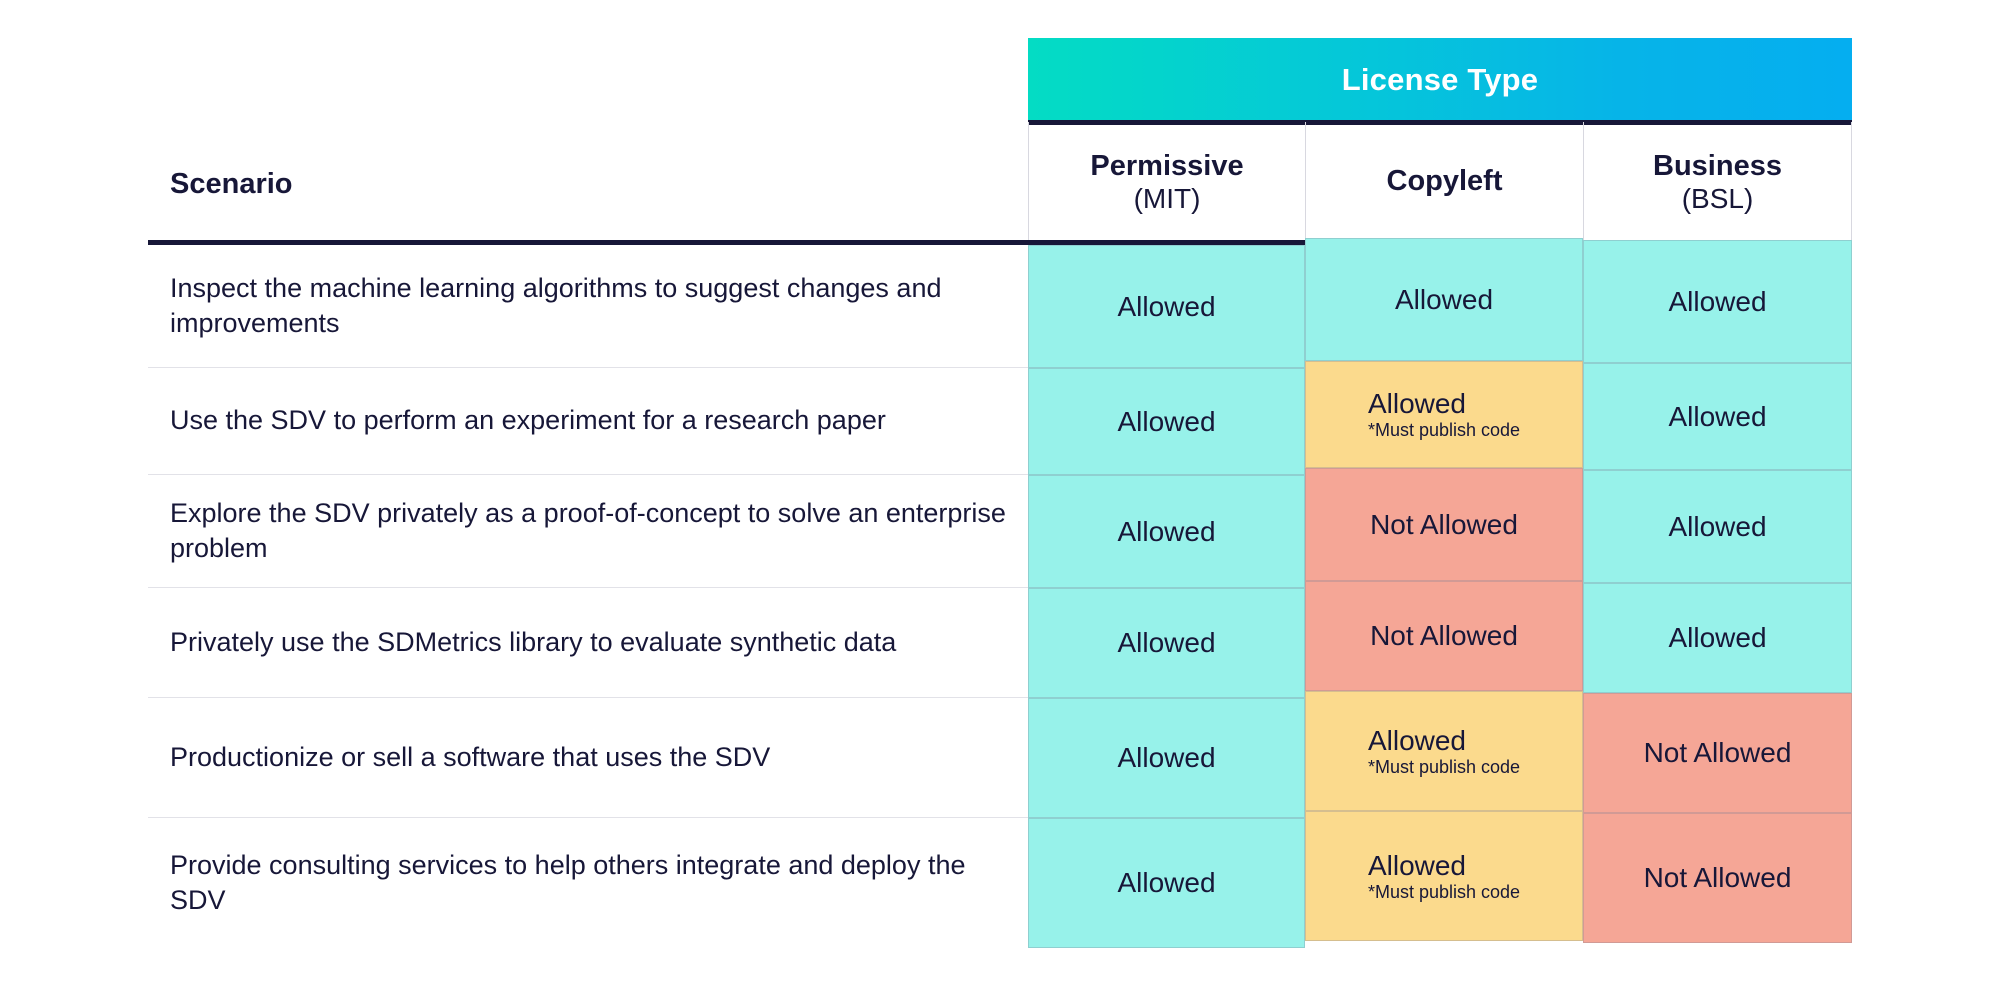  I want to click on column-header-copyleft: Copyleft, so click(1444, 182).